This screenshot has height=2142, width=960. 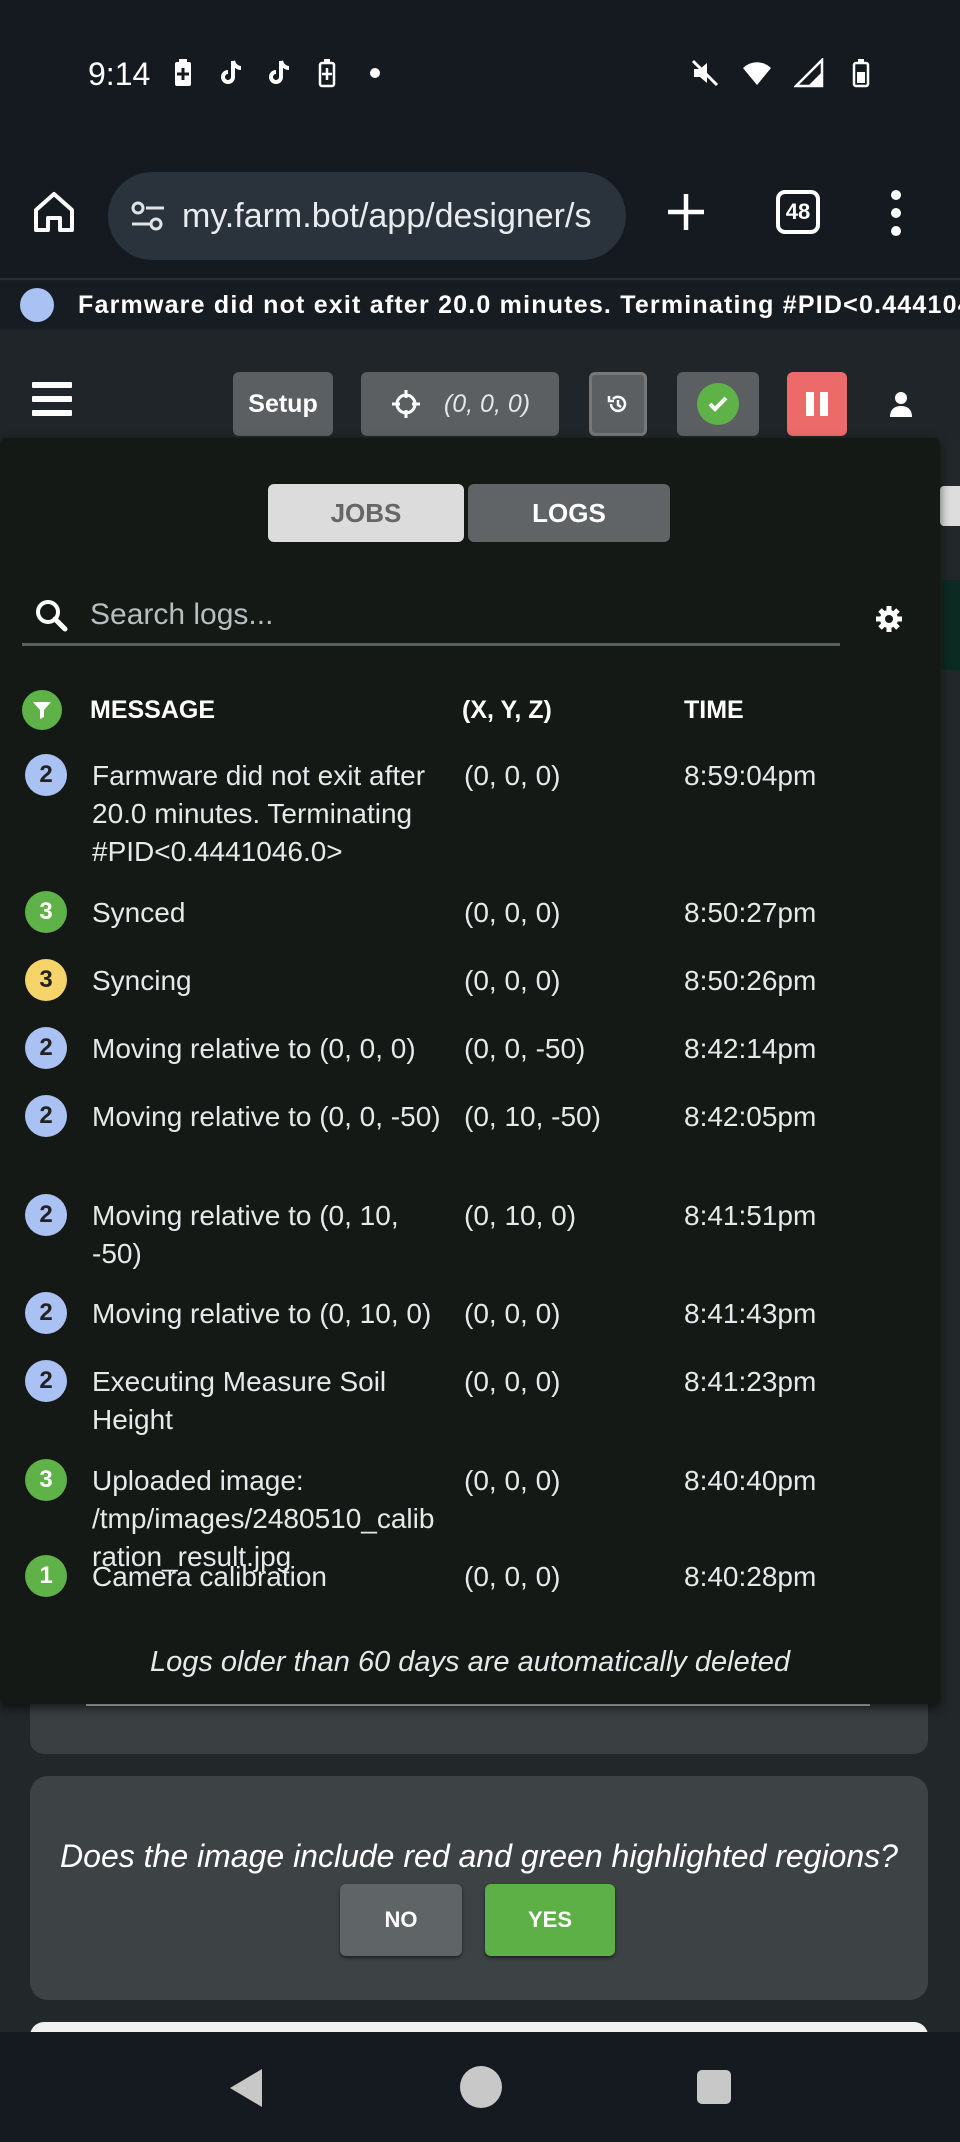 What do you see at coordinates (148, 216) in the screenshot?
I see `site-settings-icon` at bounding box center [148, 216].